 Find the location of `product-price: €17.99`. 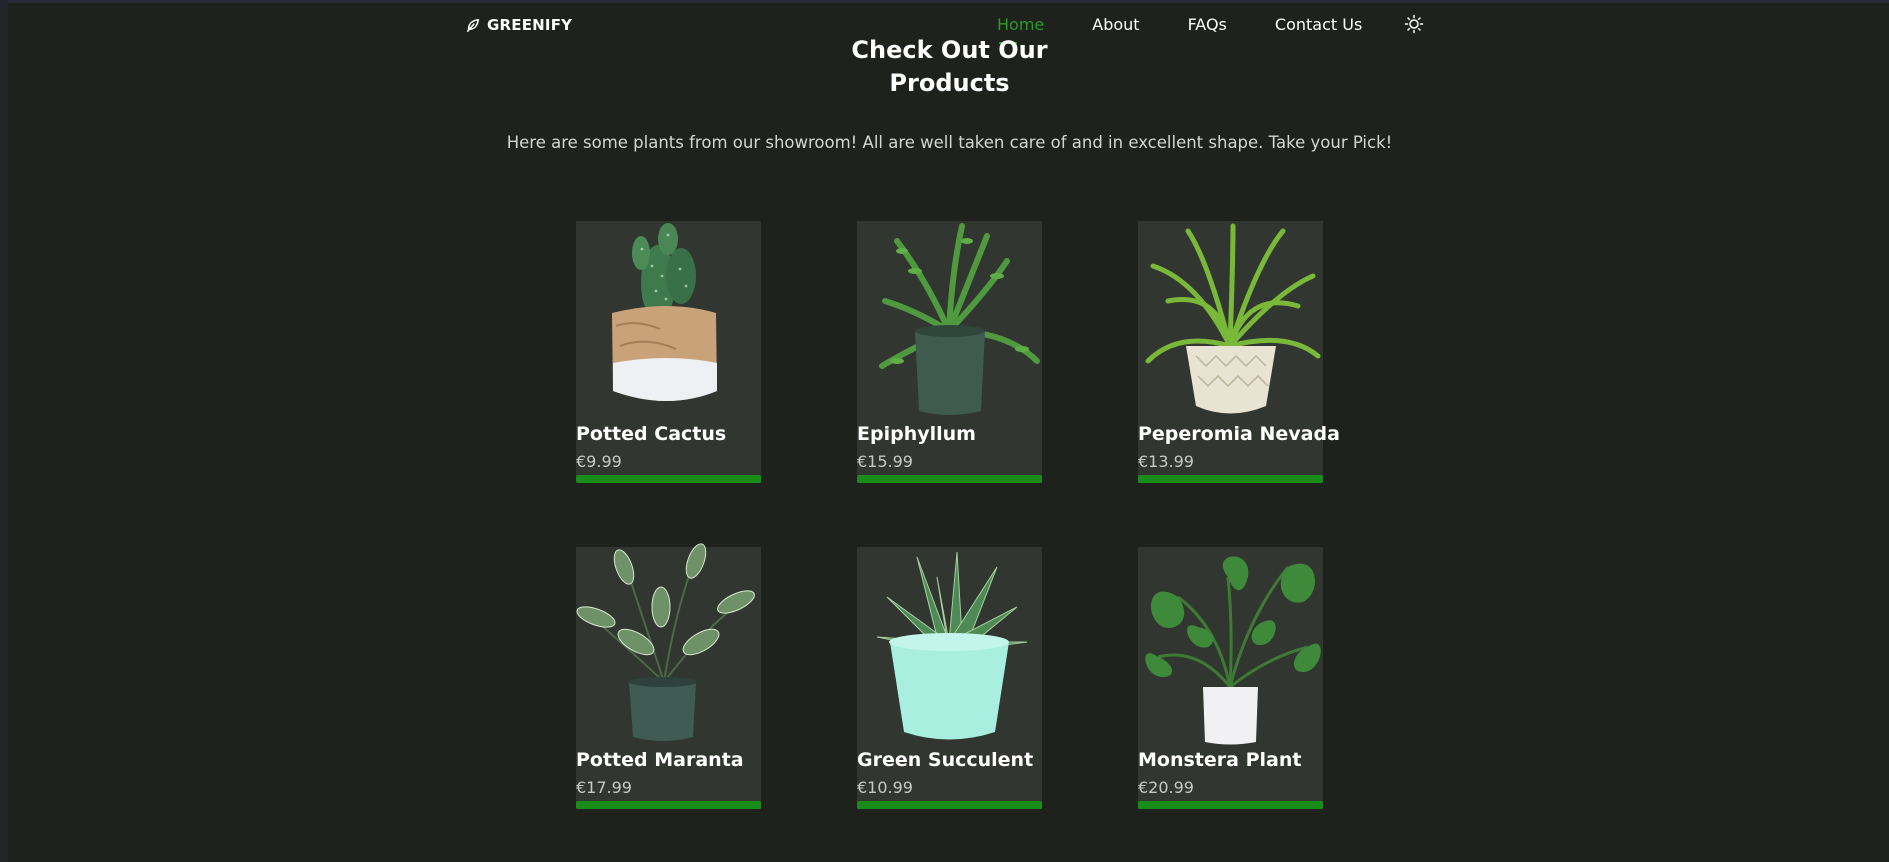

product-price: €17.99 is located at coordinates (604, 787).